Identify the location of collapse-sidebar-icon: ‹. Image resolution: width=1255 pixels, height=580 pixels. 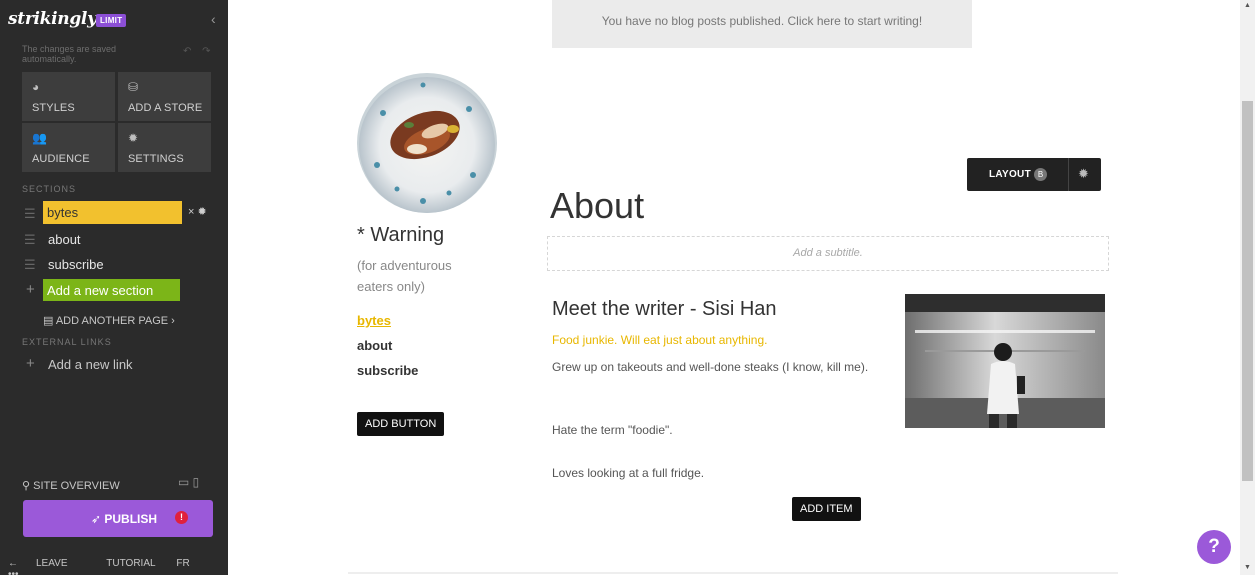
(213, 19).